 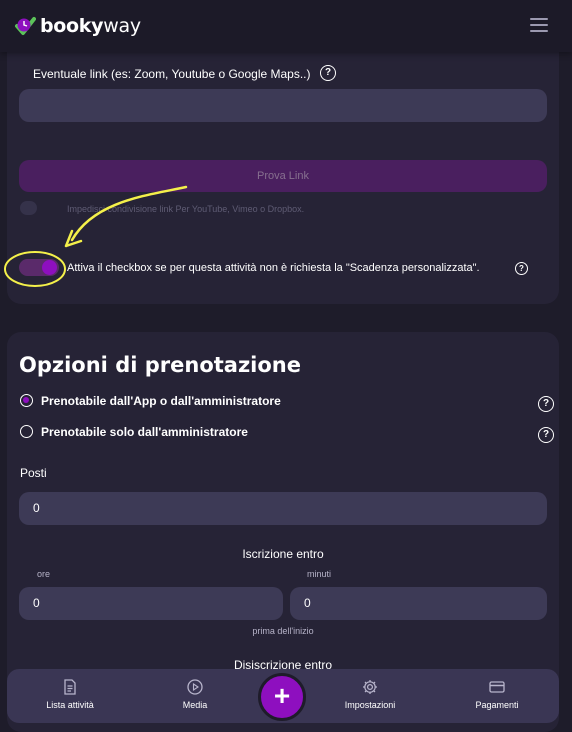 What do you see at coordinates (370, 687) in the screenshot?
I see `gear-icon` at bounding box center [370, 687].